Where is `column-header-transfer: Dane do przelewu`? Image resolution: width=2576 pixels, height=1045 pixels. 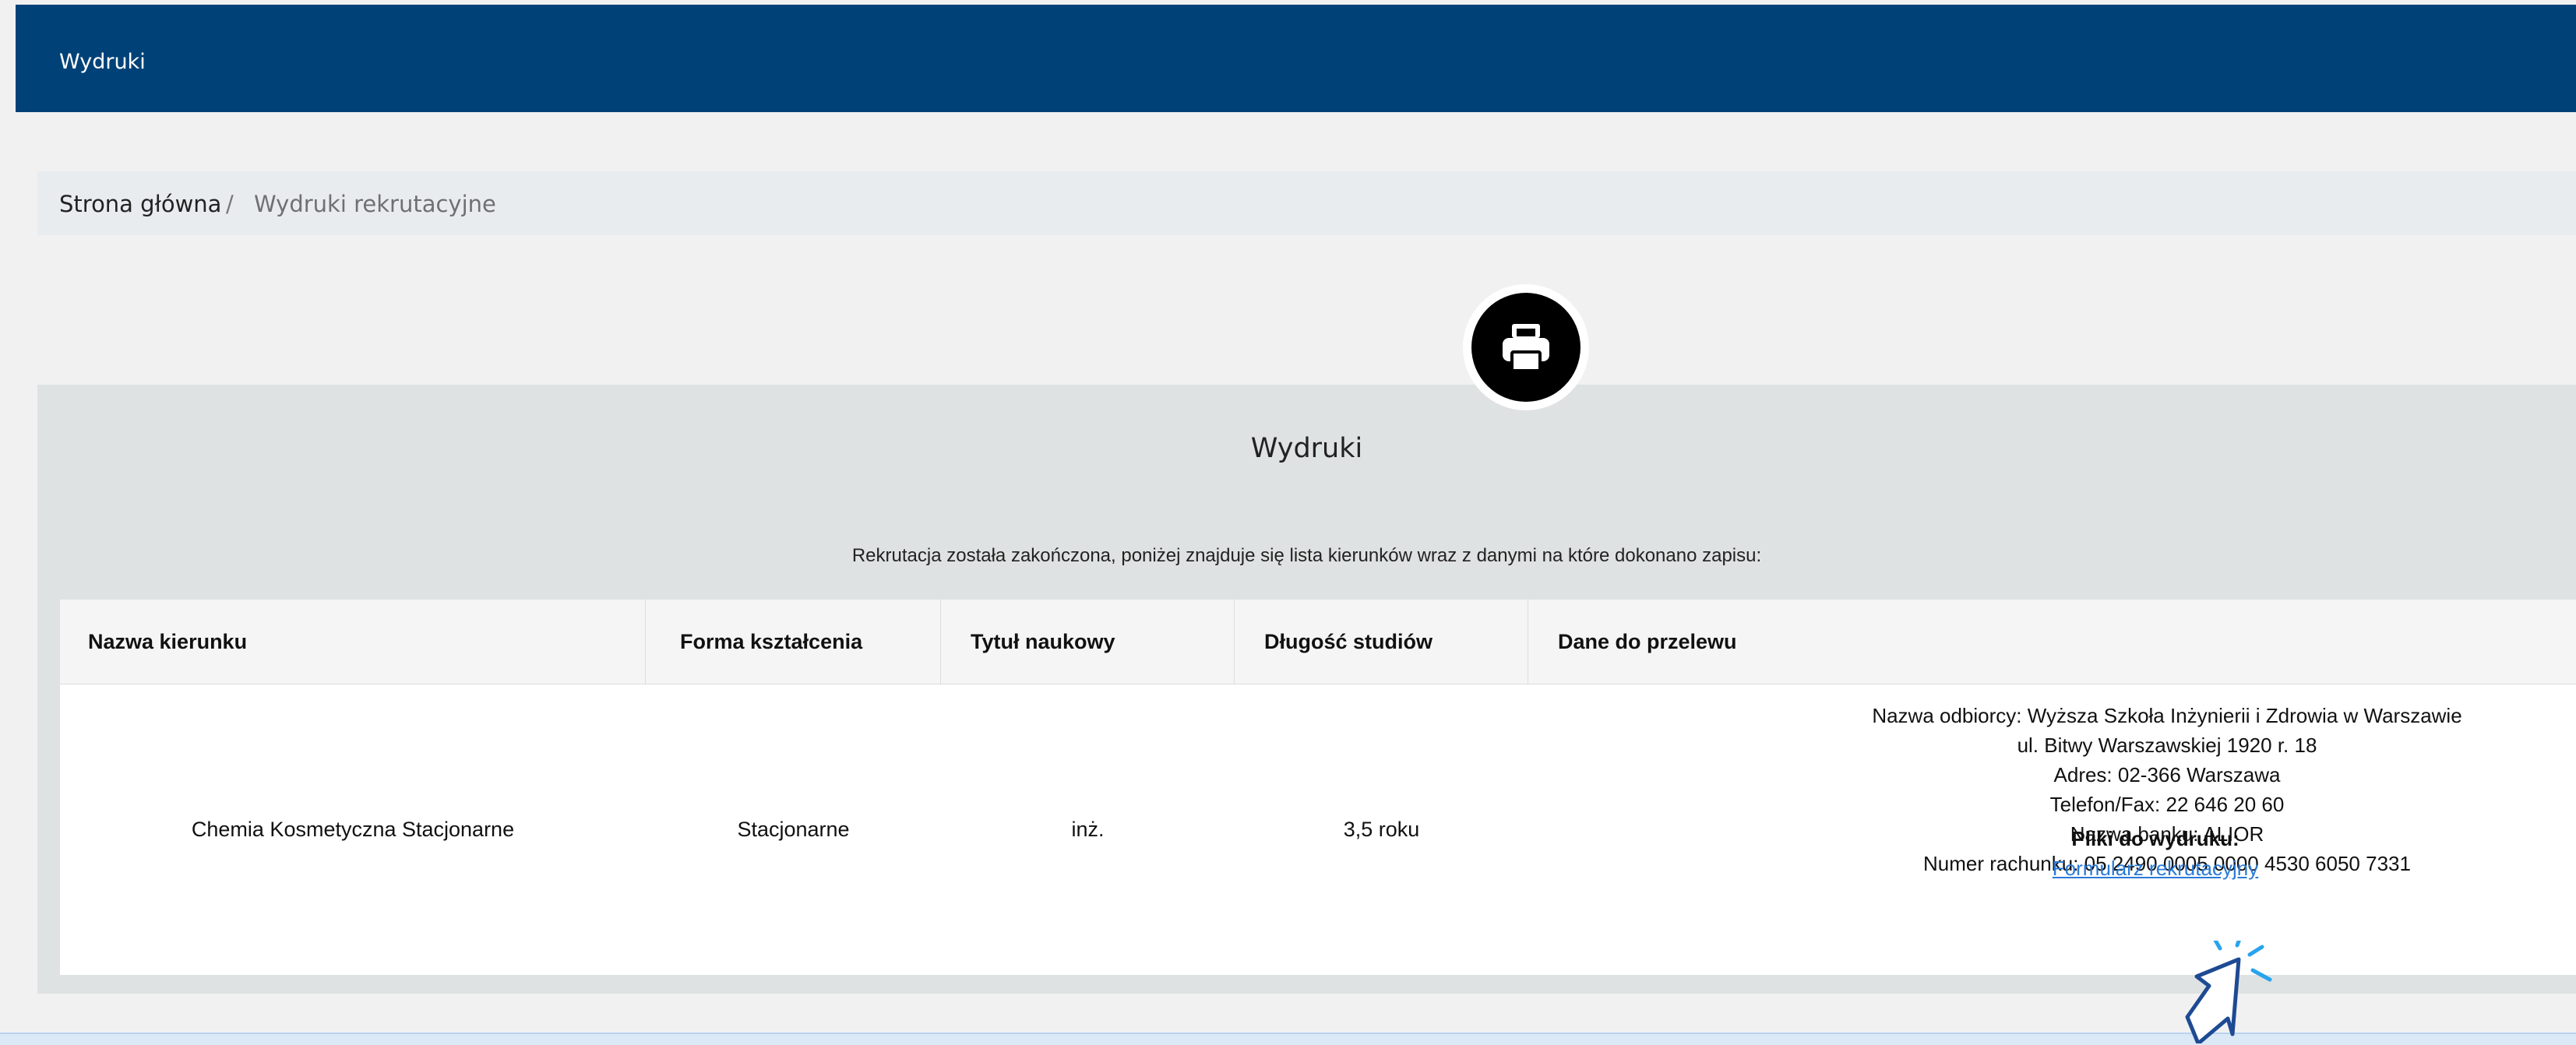
column-header-transfer: Dane do przelewu is located at coordinates (1647, 641).